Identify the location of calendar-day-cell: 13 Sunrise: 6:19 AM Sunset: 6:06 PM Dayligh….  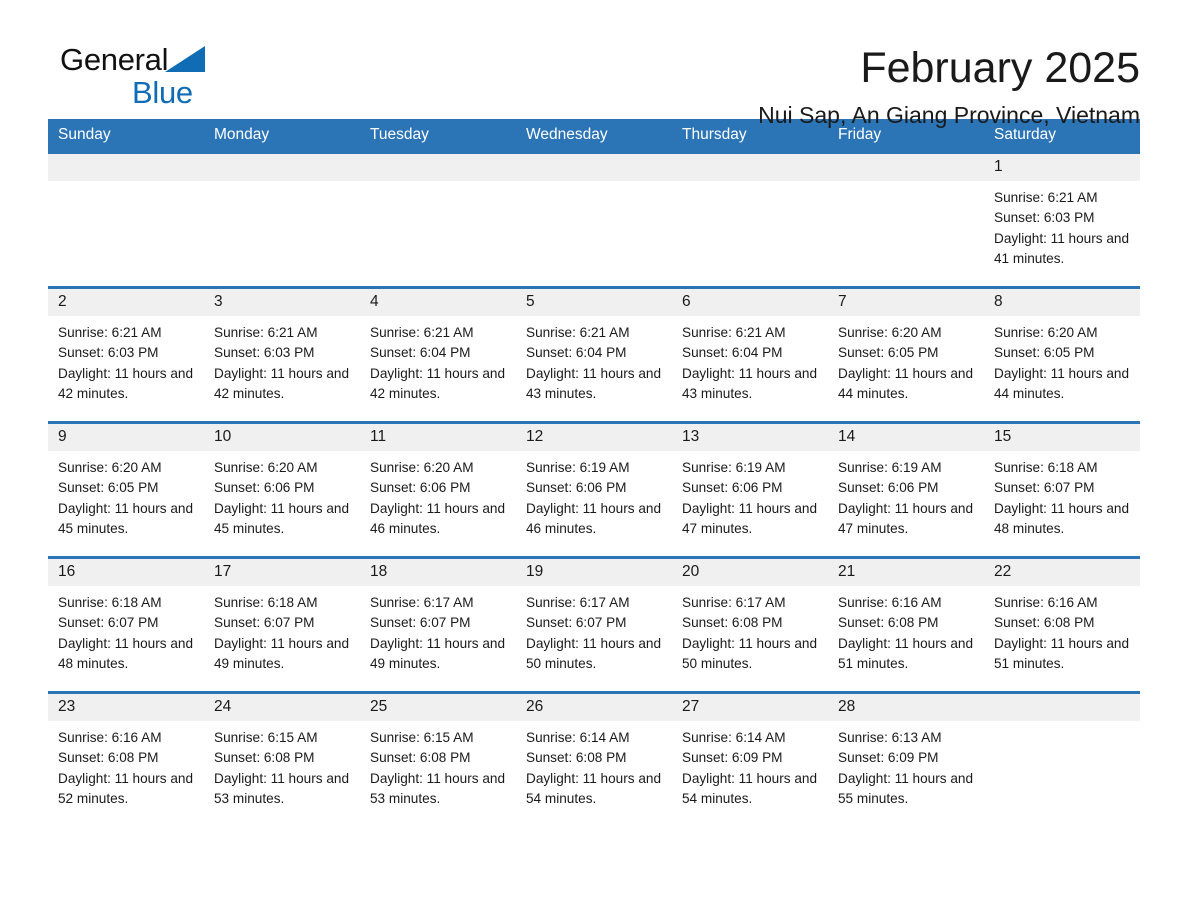
(750, 489).